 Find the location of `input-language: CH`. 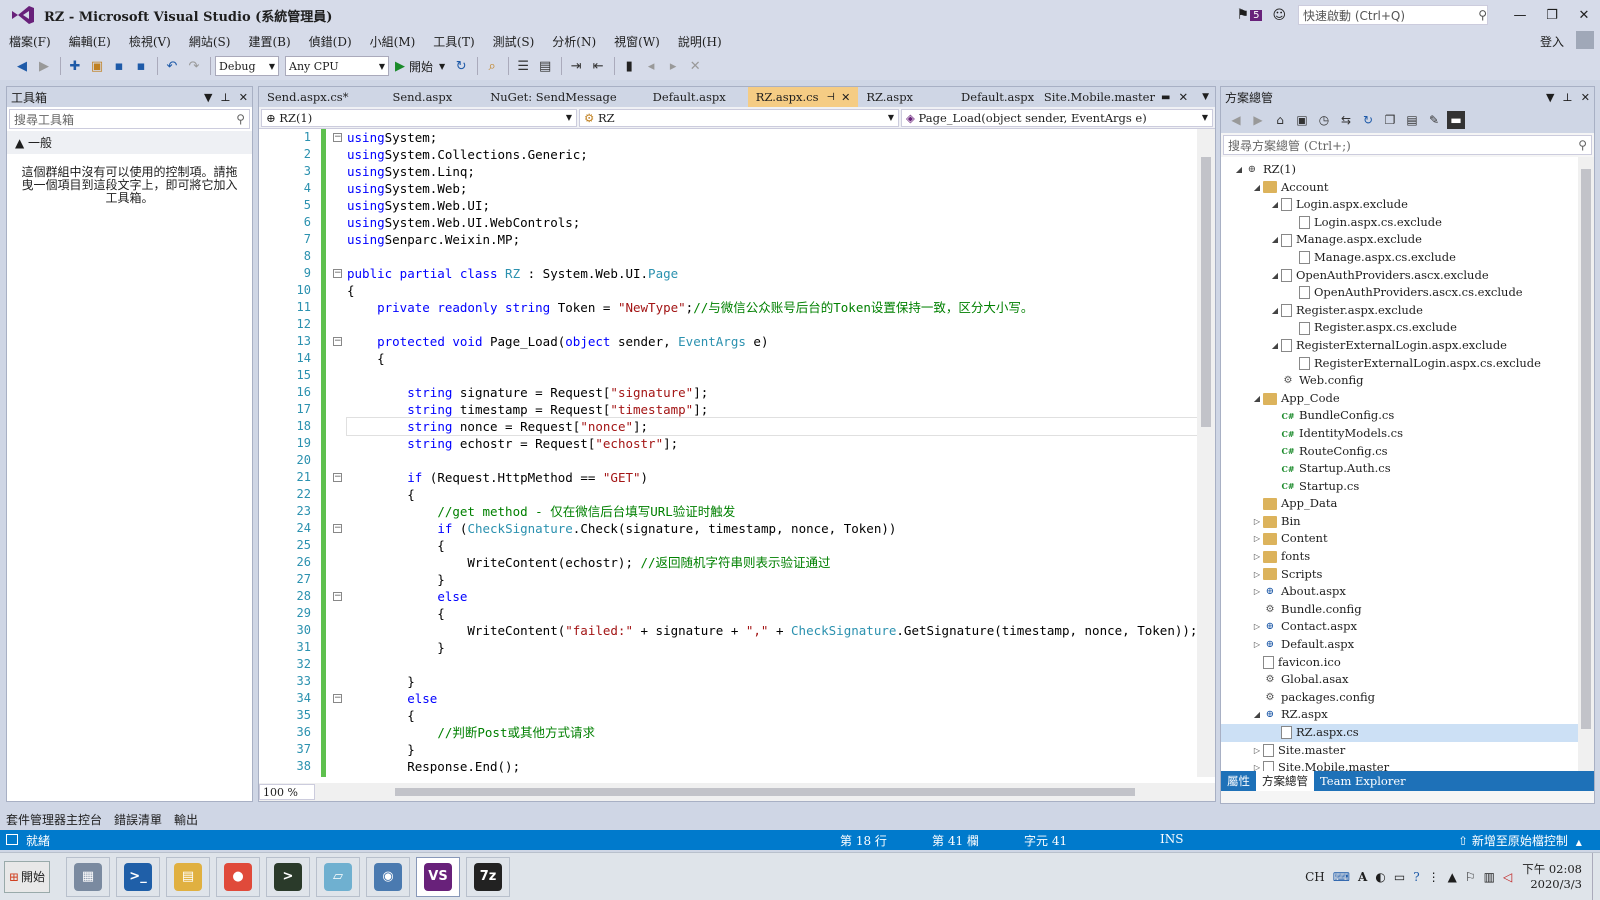

input-language: CH is located at coordinates (1315, 877).